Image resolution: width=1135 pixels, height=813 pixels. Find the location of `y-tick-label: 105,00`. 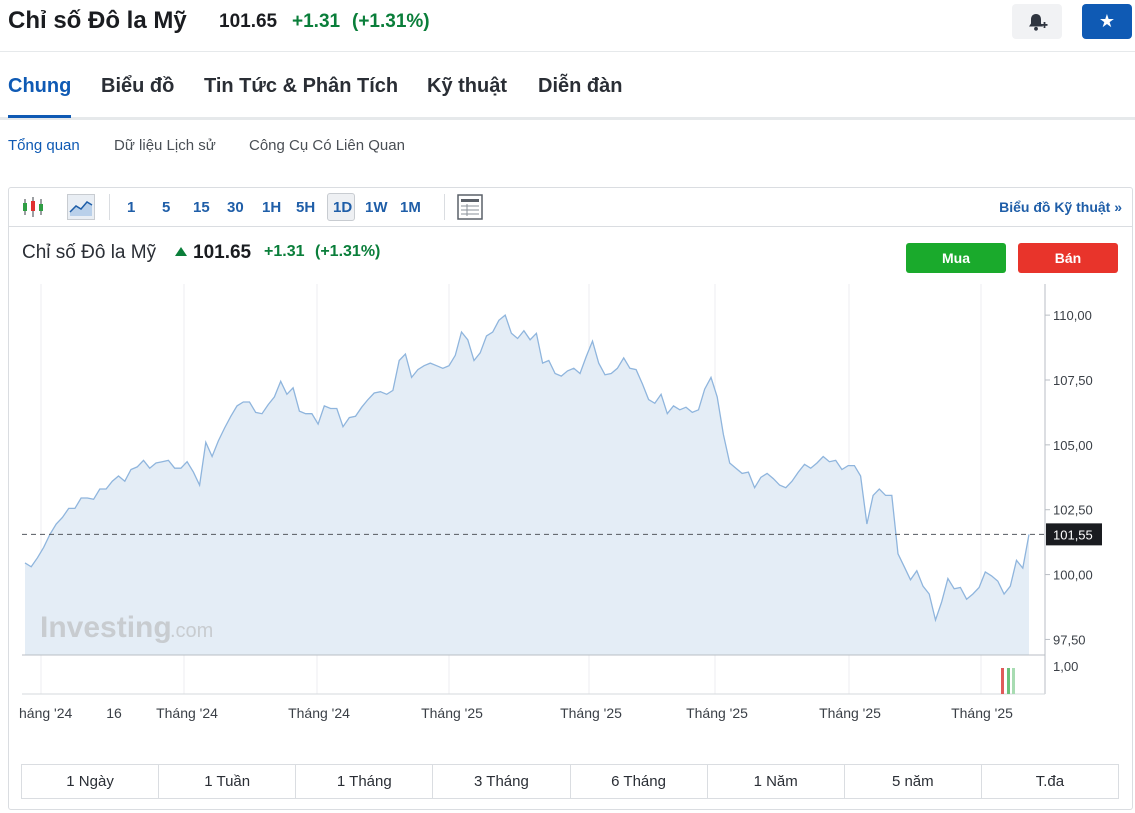

y-tick-label: 105,00 is located at coordinates (1073, 445).